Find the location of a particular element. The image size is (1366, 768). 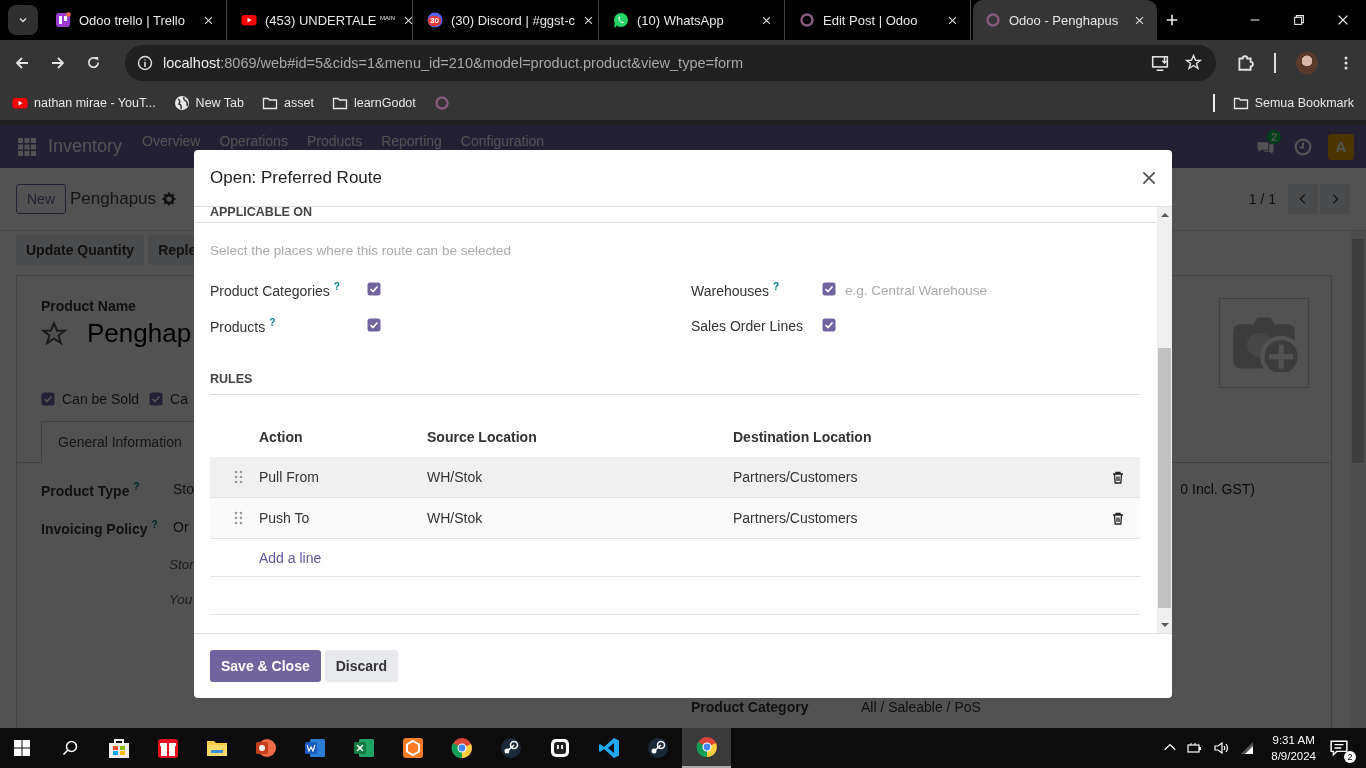

notification-icon is located at coordinates (1339, 748).